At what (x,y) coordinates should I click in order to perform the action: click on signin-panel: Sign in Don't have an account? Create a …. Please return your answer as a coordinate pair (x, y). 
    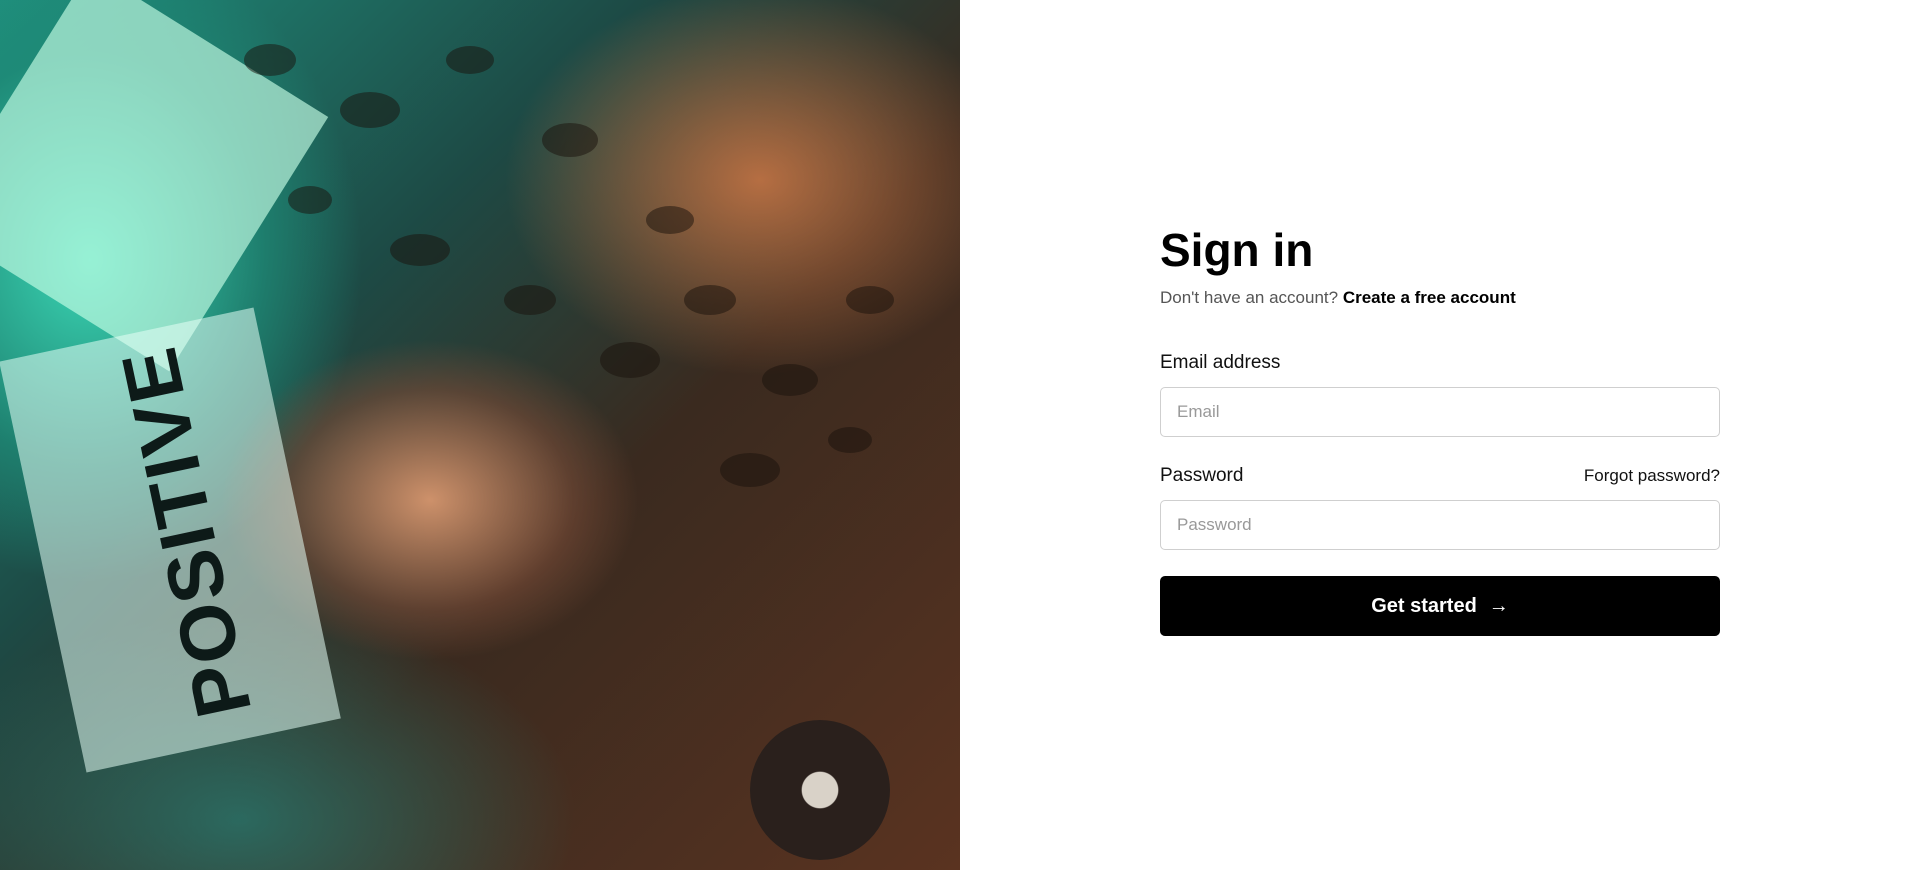
    Looking at the image, I should click on (1440, 431).